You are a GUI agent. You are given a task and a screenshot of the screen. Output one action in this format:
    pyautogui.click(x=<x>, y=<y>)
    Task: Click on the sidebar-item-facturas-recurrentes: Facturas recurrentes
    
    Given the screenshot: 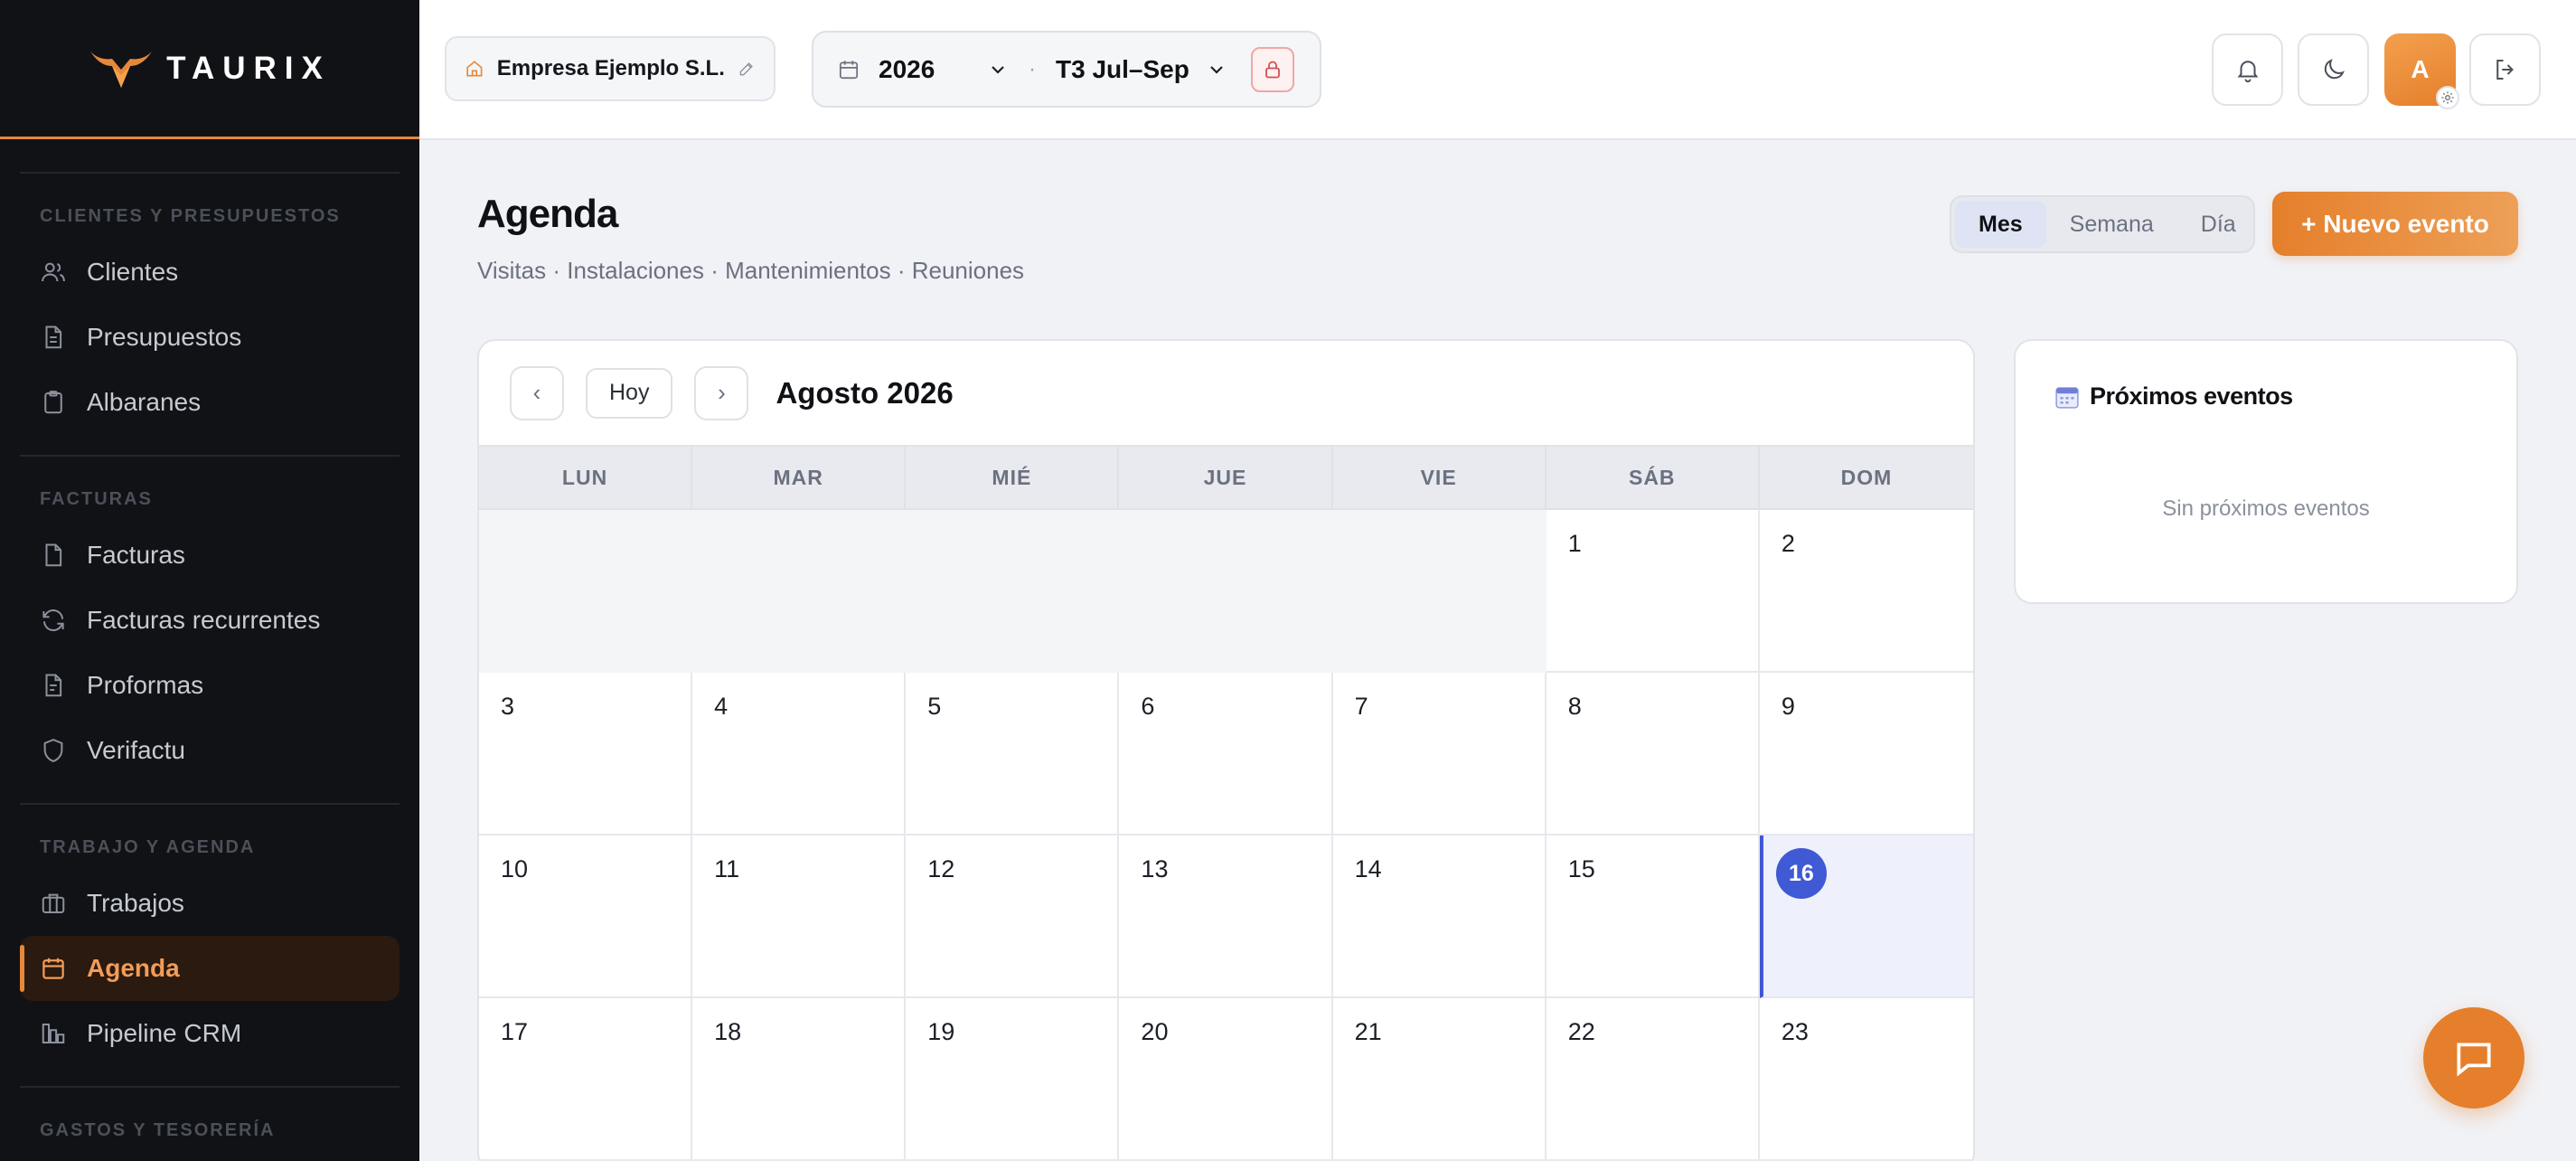 What is the action you would take?
    pyautogui.click(x=210, y=620)
    